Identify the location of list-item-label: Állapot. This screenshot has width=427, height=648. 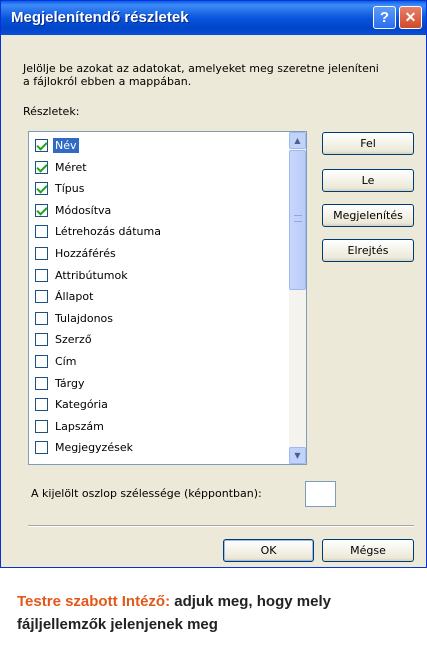
(74, 297).